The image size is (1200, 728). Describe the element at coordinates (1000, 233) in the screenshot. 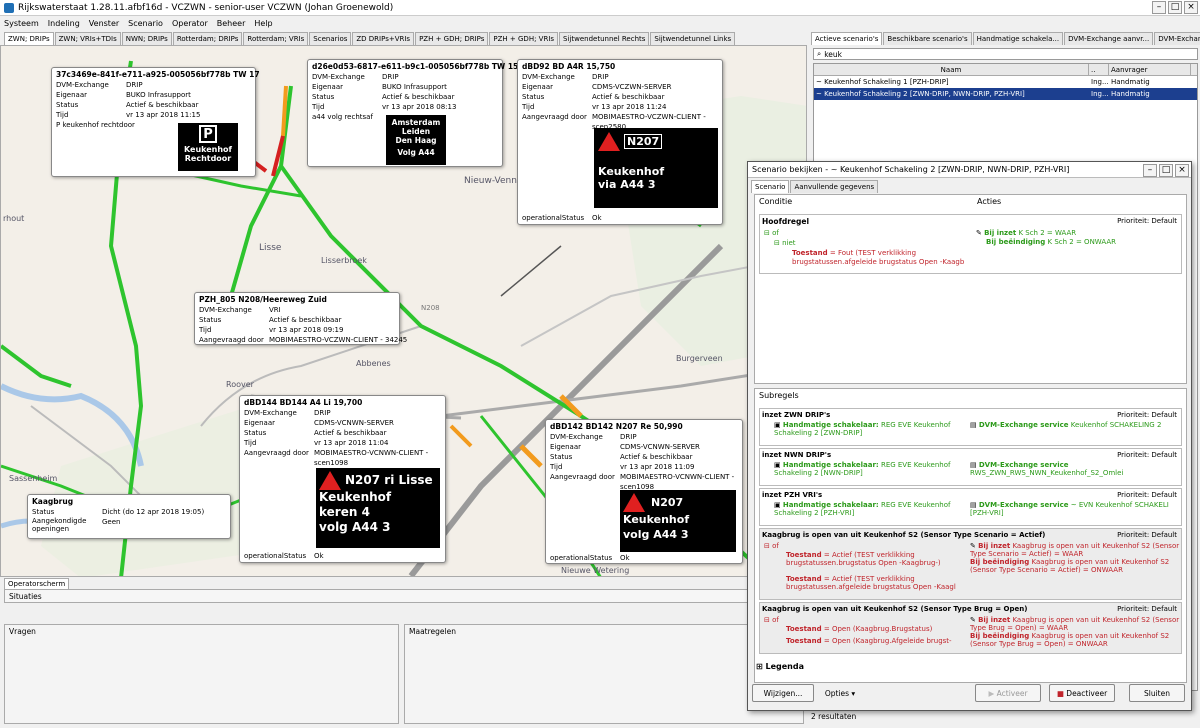

I see `inzet-label: Bij inzet` at that location.